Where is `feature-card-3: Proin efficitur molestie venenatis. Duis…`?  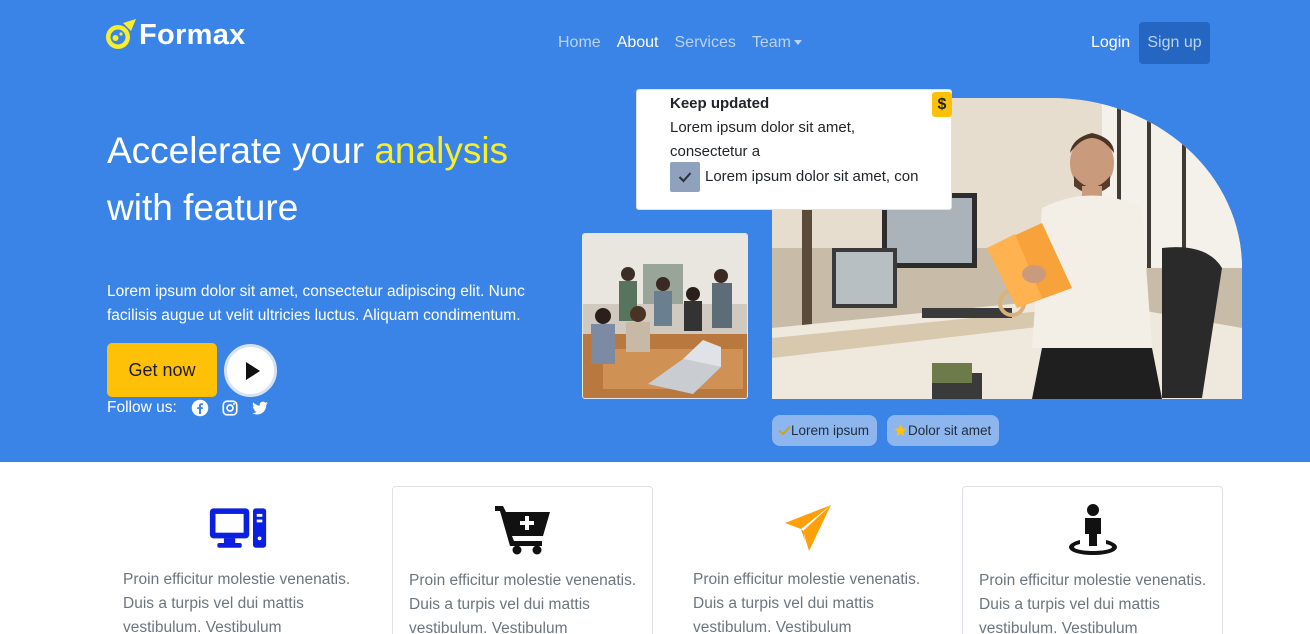
feature-card-3: Proin efficitur molestie venenatis. Duis… is located at coordinates (807, 560).